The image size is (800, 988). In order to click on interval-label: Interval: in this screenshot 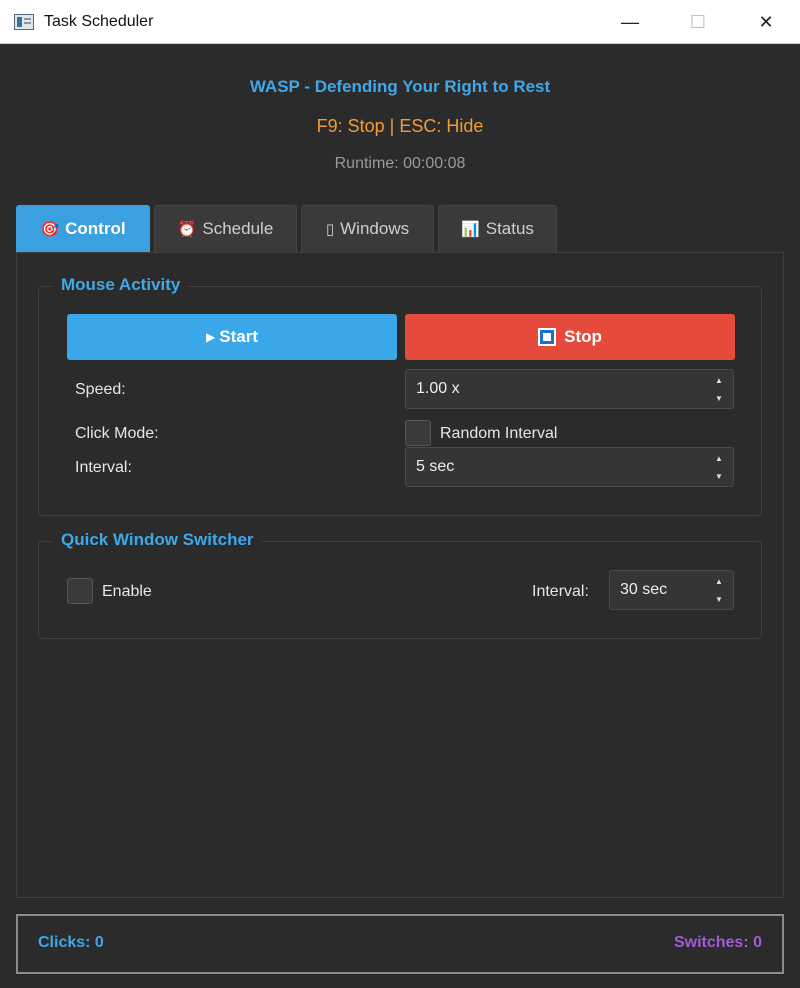, I will do `click(103, 467)`.